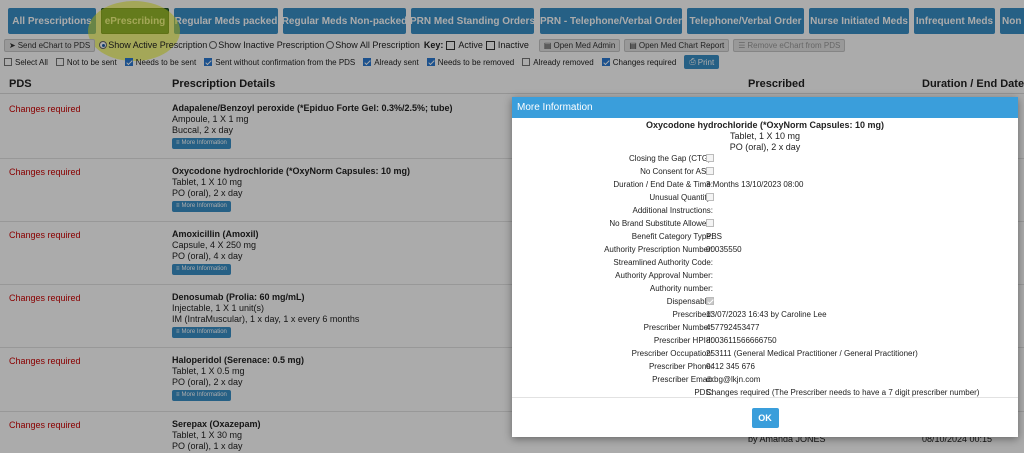 This screenshot has height=453, width=1024. What do you see at coordinates (671, 158) in the screenshot?
I see `field-closing-the-gap: Closing the Gap (CTG):` at bounding box center [671, 158].